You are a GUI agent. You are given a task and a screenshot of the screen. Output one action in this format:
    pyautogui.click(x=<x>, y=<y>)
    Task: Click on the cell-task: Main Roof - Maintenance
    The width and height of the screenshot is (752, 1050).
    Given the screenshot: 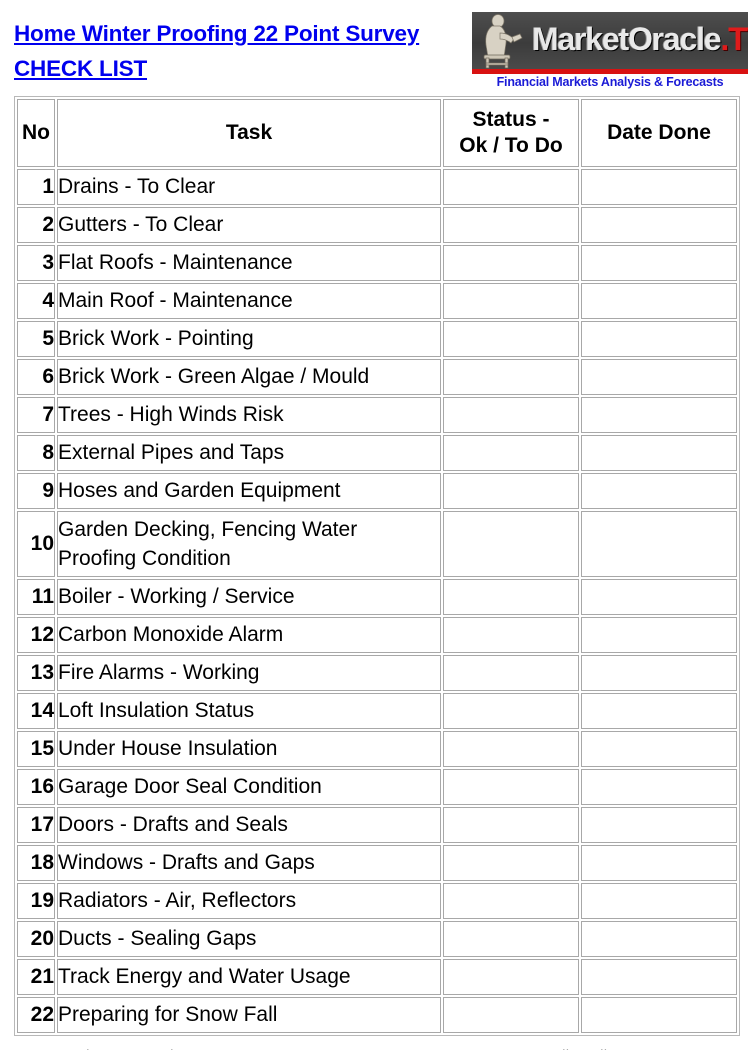 What is the action you would take?
    pyautogui.click(x=249, y=301)
    